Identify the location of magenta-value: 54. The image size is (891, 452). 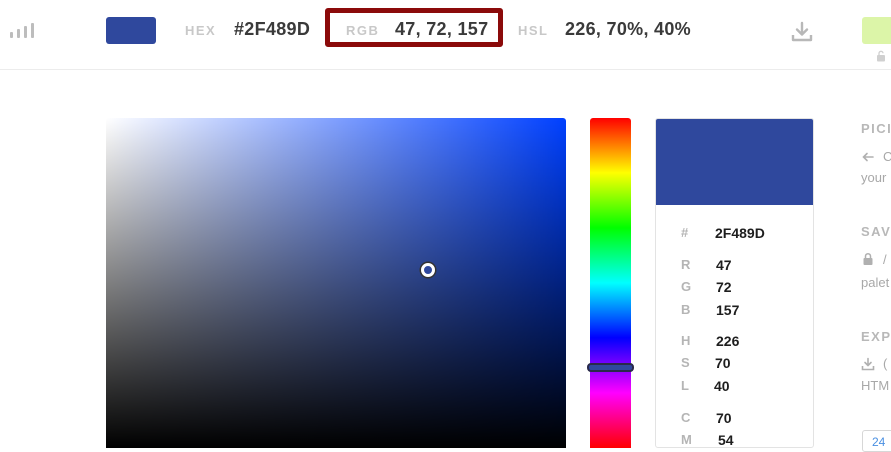
(726, 439).